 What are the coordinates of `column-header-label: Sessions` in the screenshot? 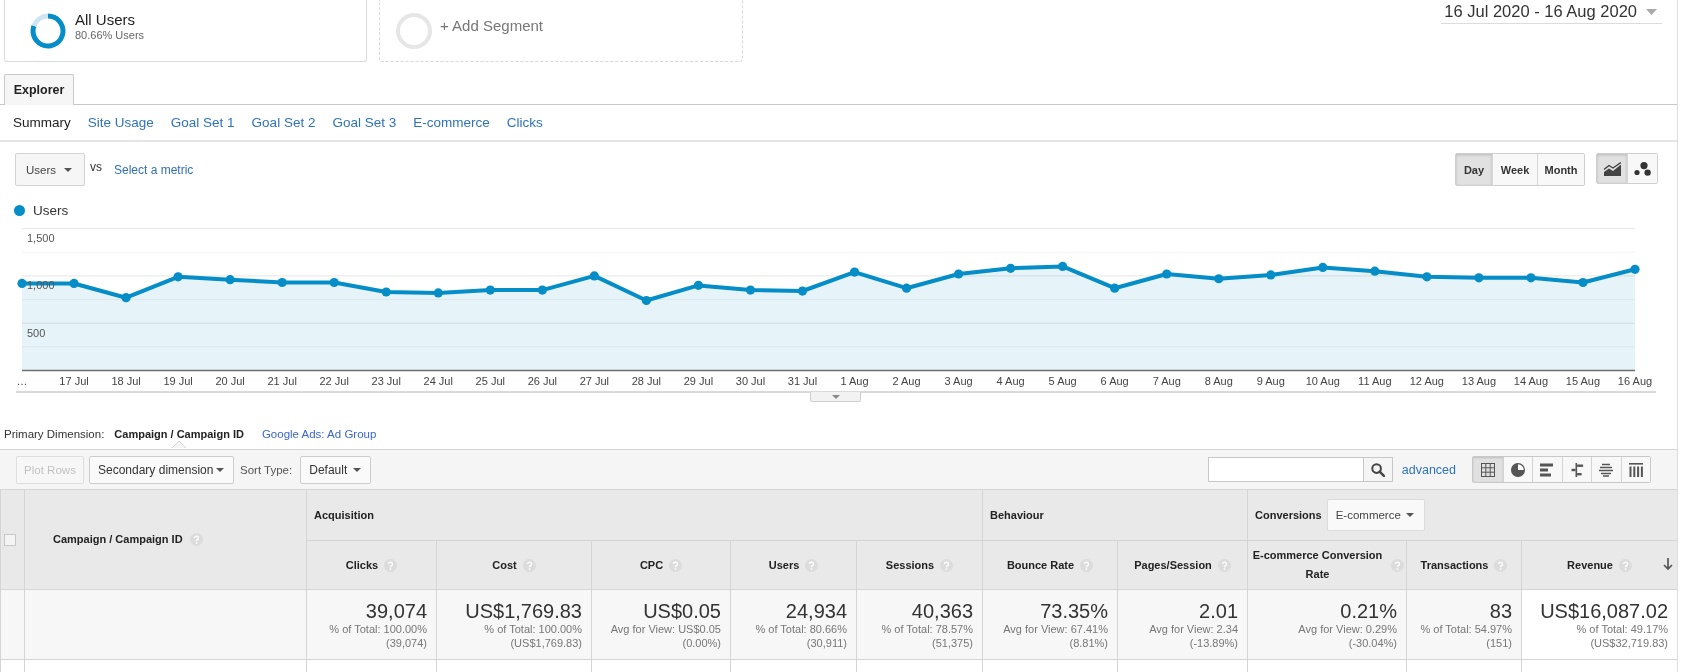 It's located at (910, 565).